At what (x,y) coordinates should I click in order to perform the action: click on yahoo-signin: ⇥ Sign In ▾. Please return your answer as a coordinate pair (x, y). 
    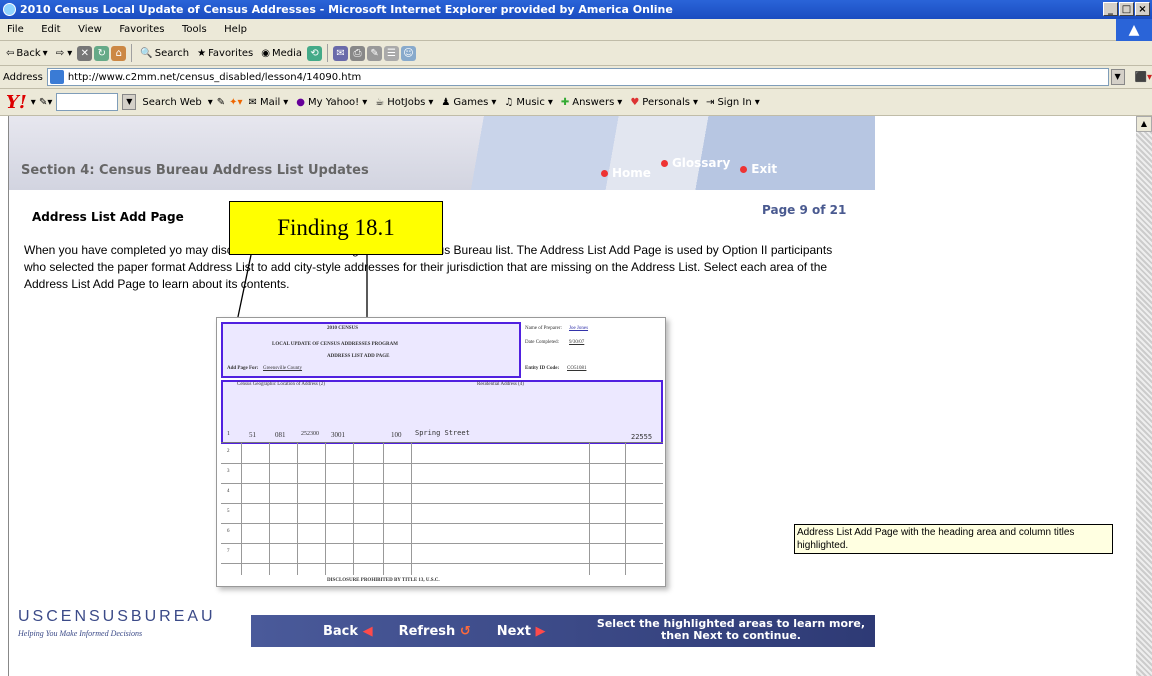
    Looking at the image, I should click on (733, 102).